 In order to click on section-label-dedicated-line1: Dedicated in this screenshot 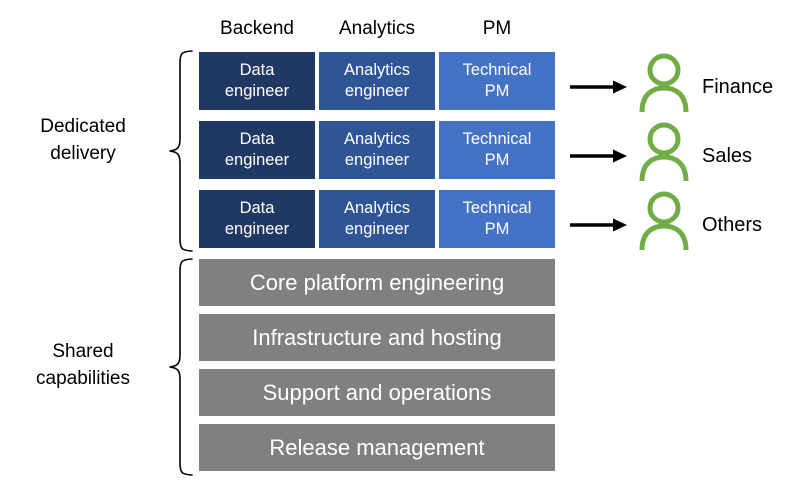, I will do `click(83, 126)`.